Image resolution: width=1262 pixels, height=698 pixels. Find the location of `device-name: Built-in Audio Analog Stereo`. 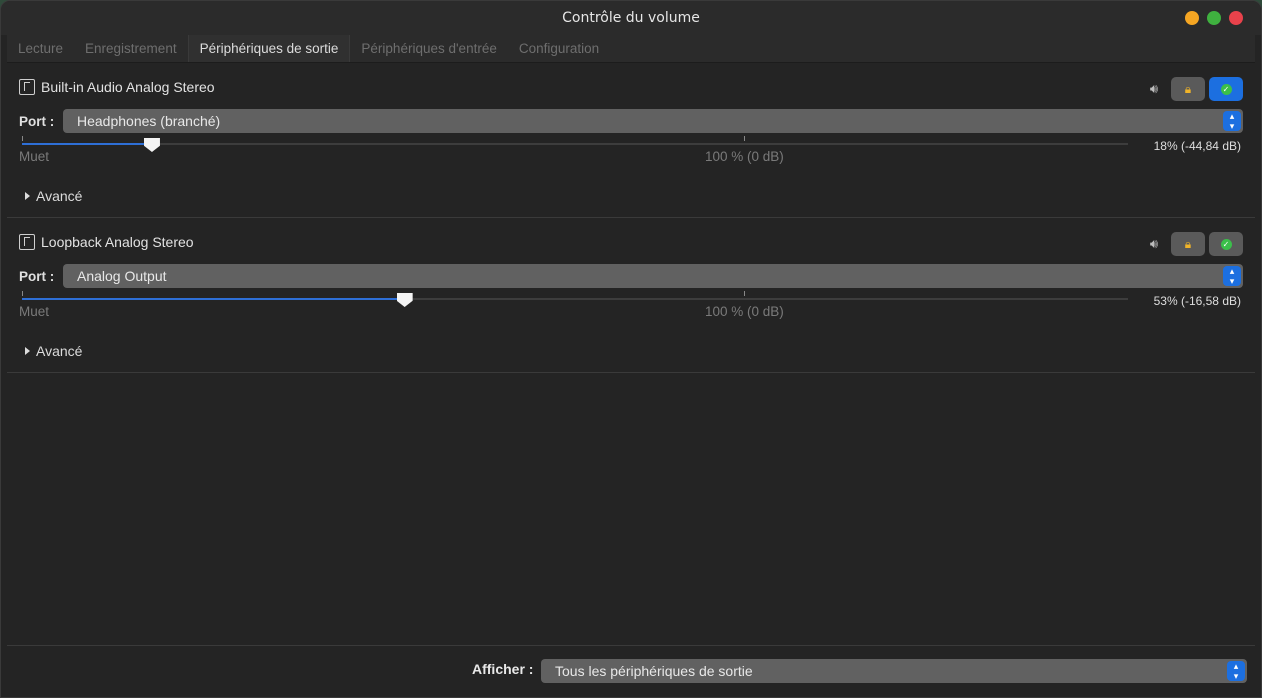

device-name: Built-in Audio Analog Stereo is located at coordinates (128, 87).